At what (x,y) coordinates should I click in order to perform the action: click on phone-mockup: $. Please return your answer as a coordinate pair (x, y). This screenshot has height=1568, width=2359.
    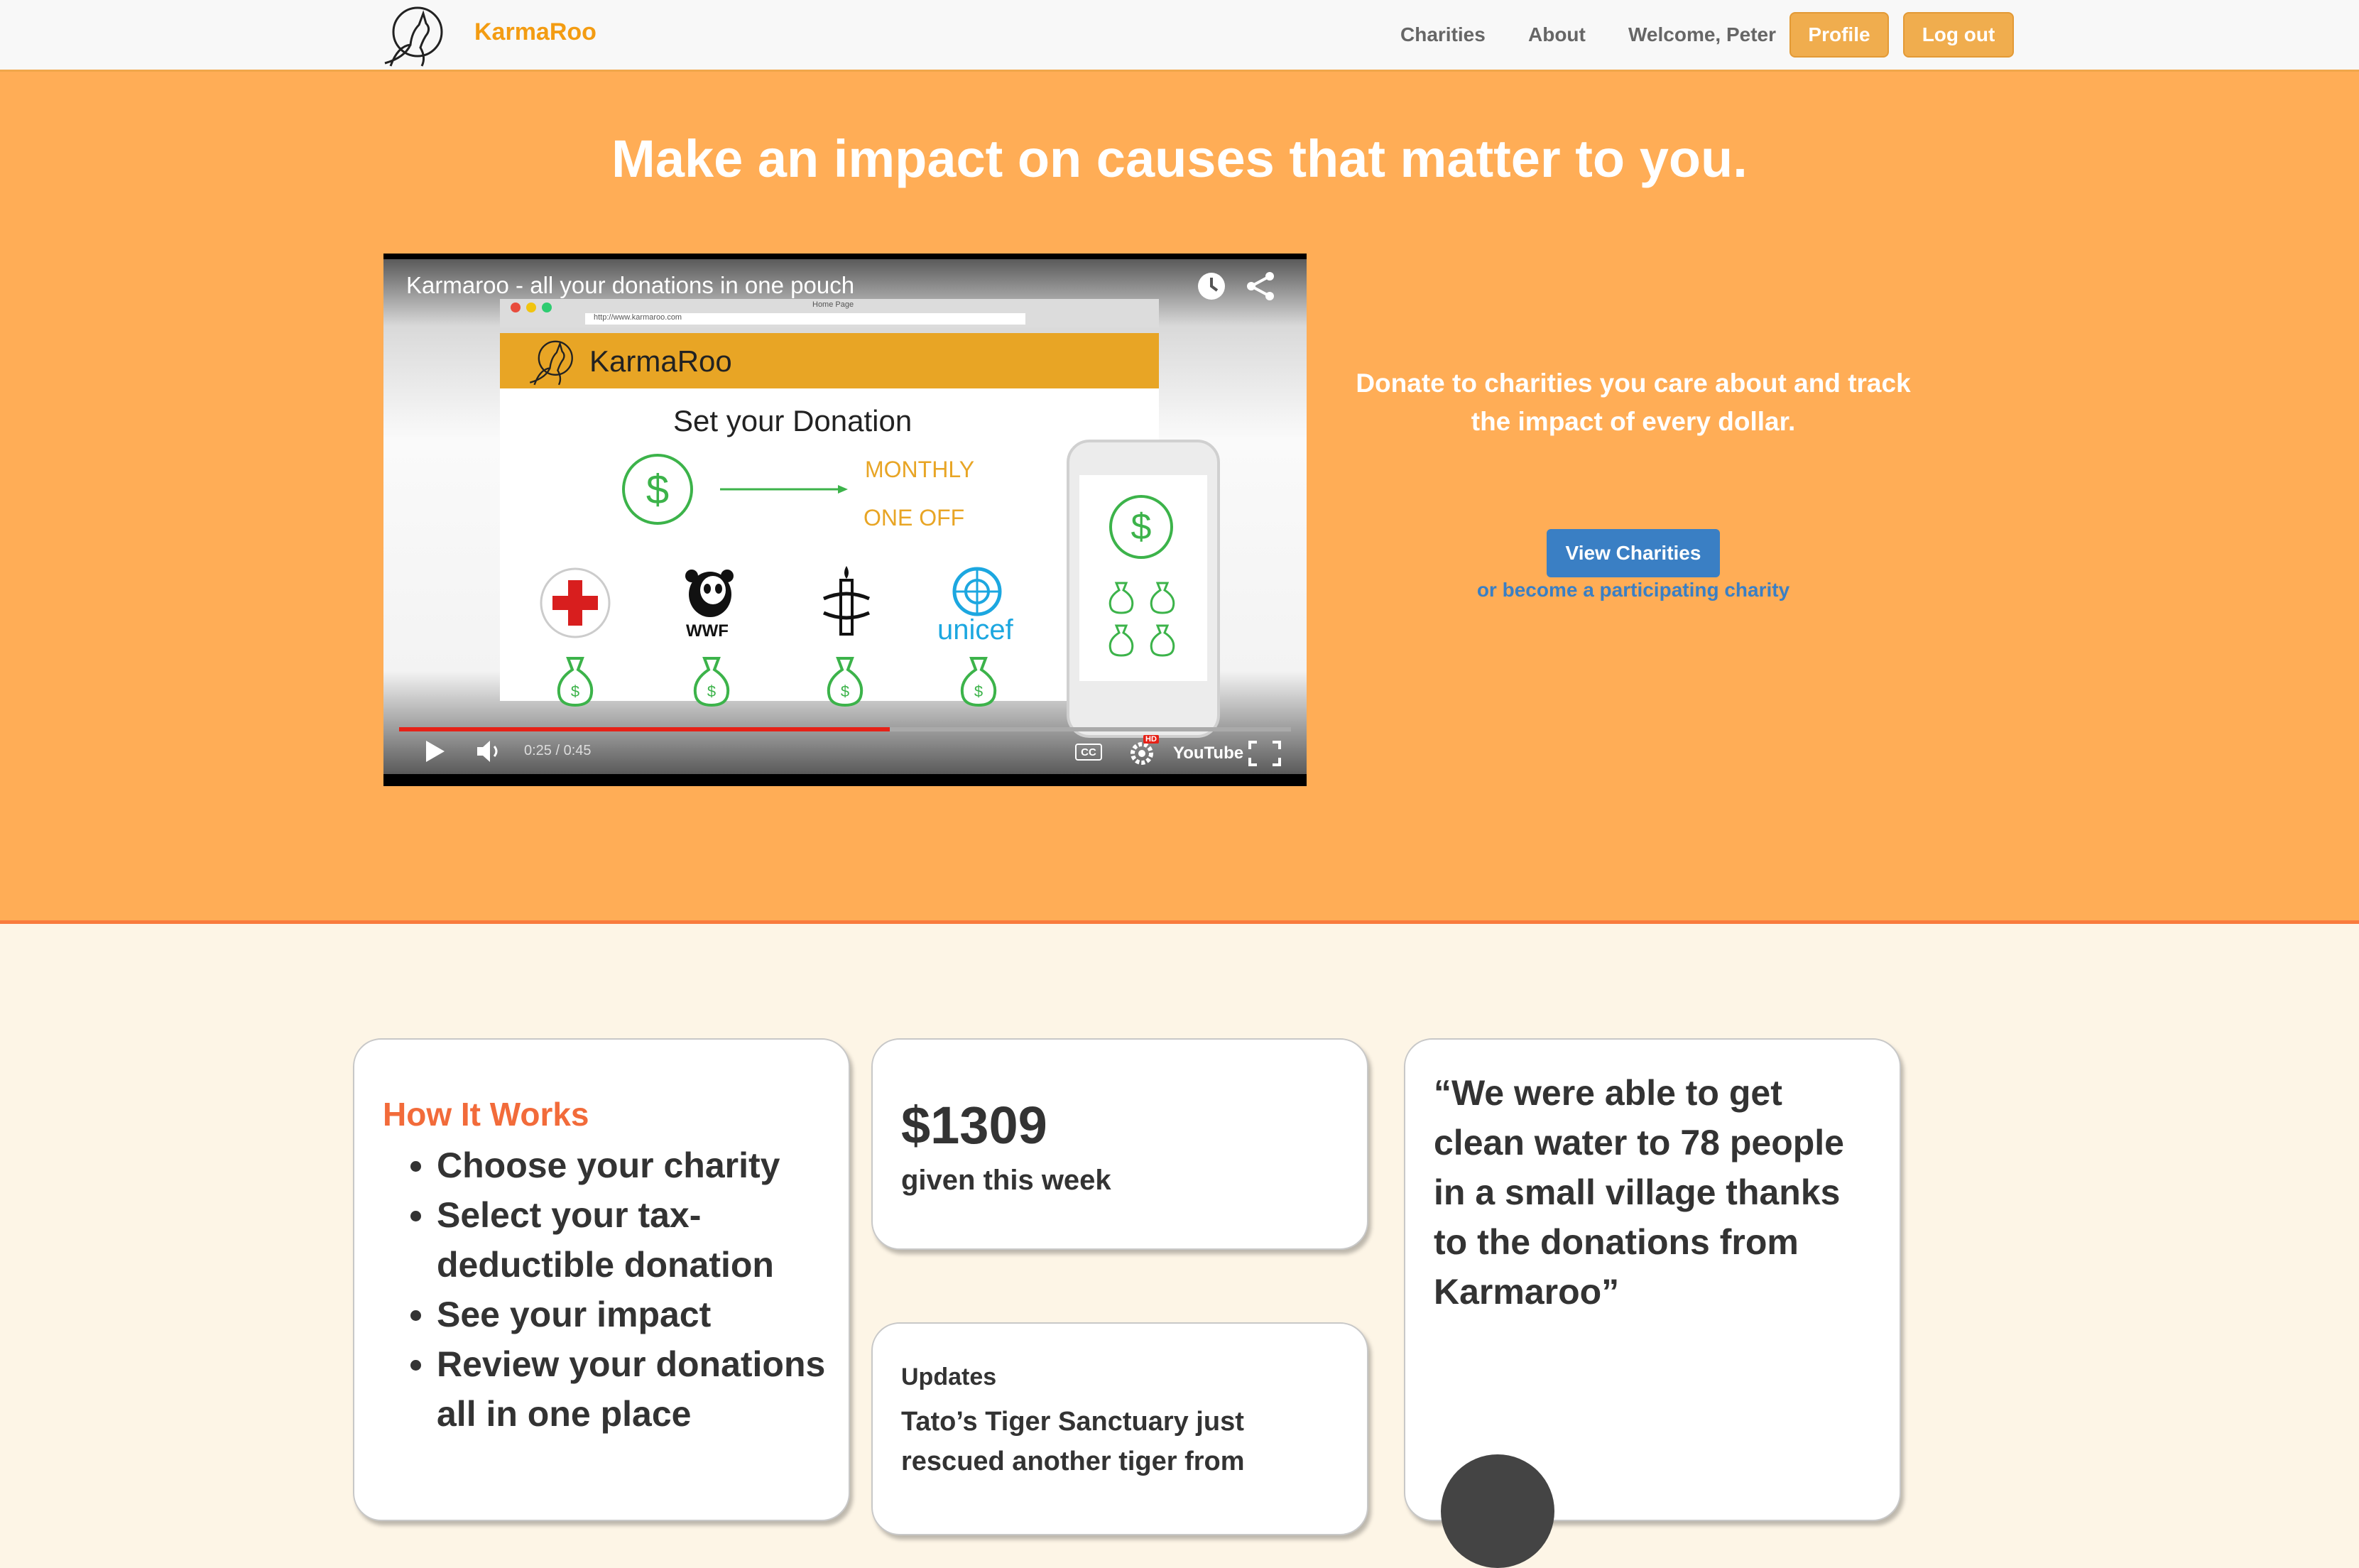
    Looking at the image, I should click on (1143, 589).